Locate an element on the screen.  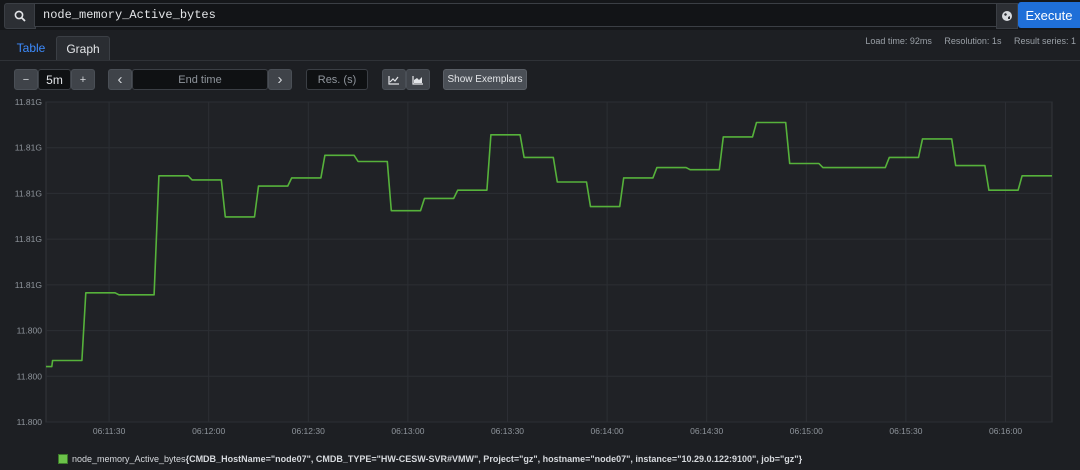
query-bar: Execute is located at coordinates (540, 15).